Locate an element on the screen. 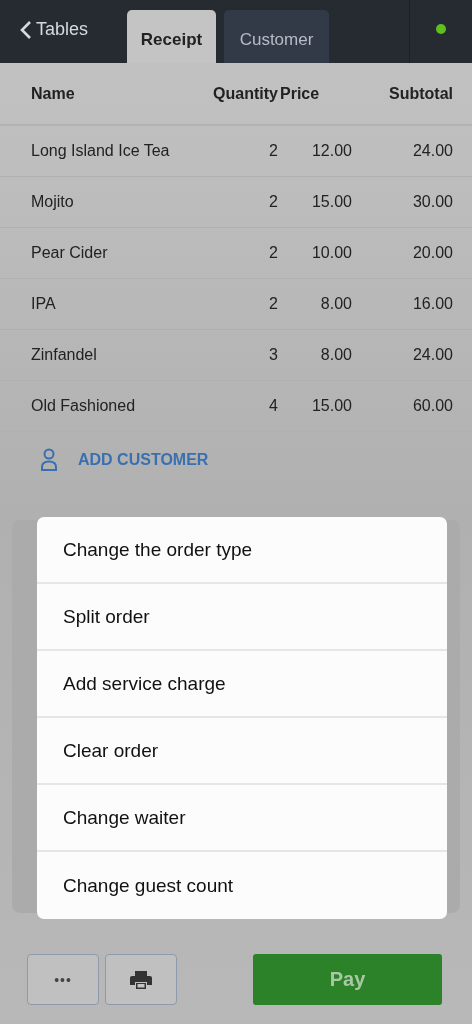 The height and width of the screenshot is (1024, 472). status-dot is located at coordinates (441, 28).